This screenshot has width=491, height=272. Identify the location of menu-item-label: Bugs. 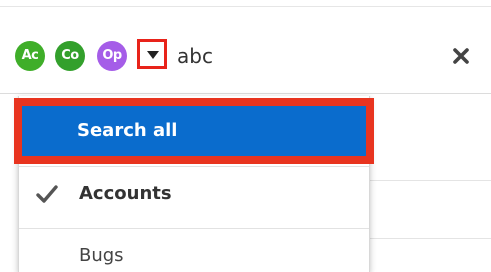
(101, 255).